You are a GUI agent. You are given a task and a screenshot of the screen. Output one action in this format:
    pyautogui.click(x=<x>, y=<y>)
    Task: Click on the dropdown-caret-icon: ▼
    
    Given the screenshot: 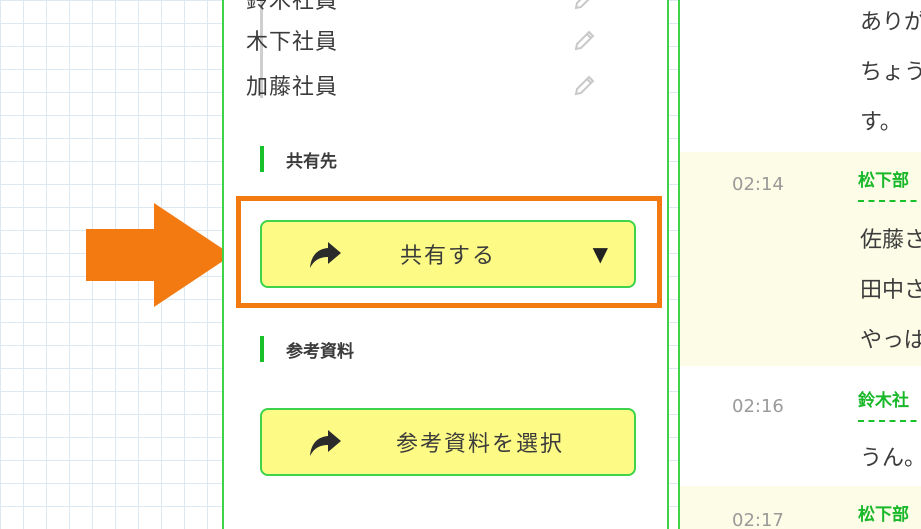 What is the action you would take?
    pyautogui.click(x=601, y=254)
    